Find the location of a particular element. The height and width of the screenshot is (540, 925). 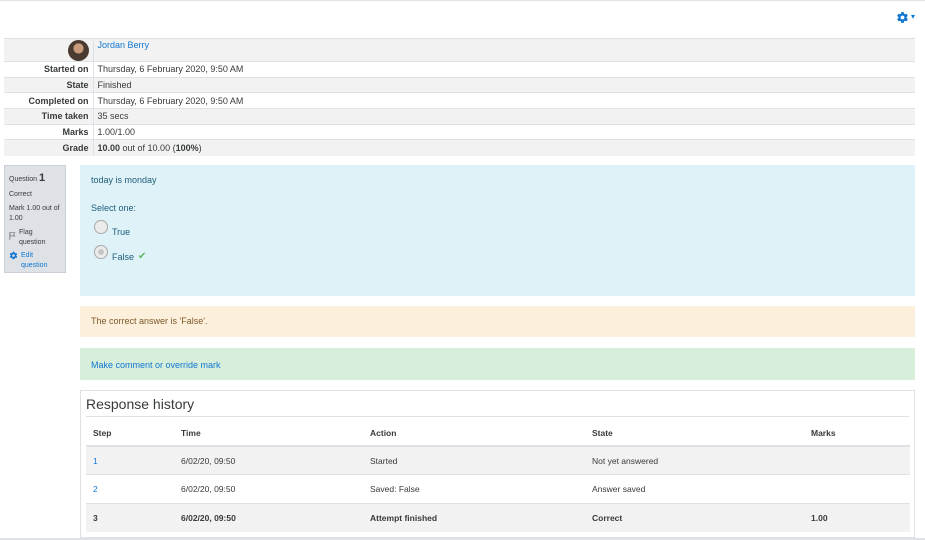

comment-panel: Make comment or override mark is located at coordinates (497, 364).